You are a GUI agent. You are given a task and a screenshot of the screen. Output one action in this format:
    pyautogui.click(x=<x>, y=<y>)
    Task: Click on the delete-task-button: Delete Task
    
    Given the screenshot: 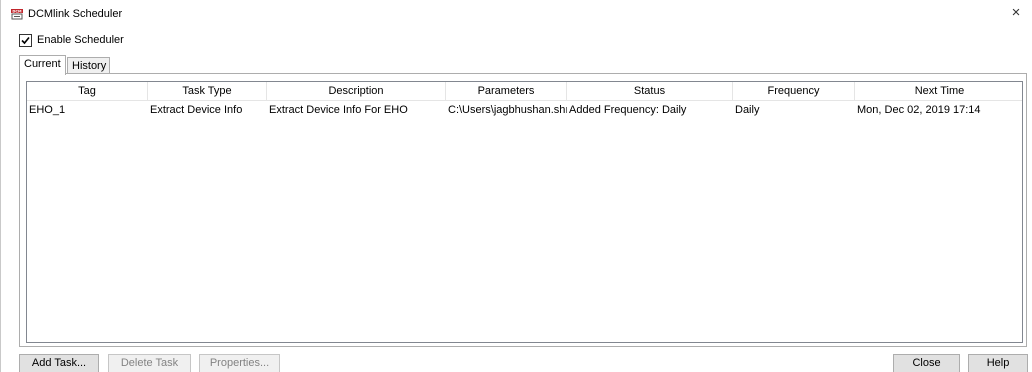 What is the action you would take?
    pyautogui.click(x=149, y=363)
    